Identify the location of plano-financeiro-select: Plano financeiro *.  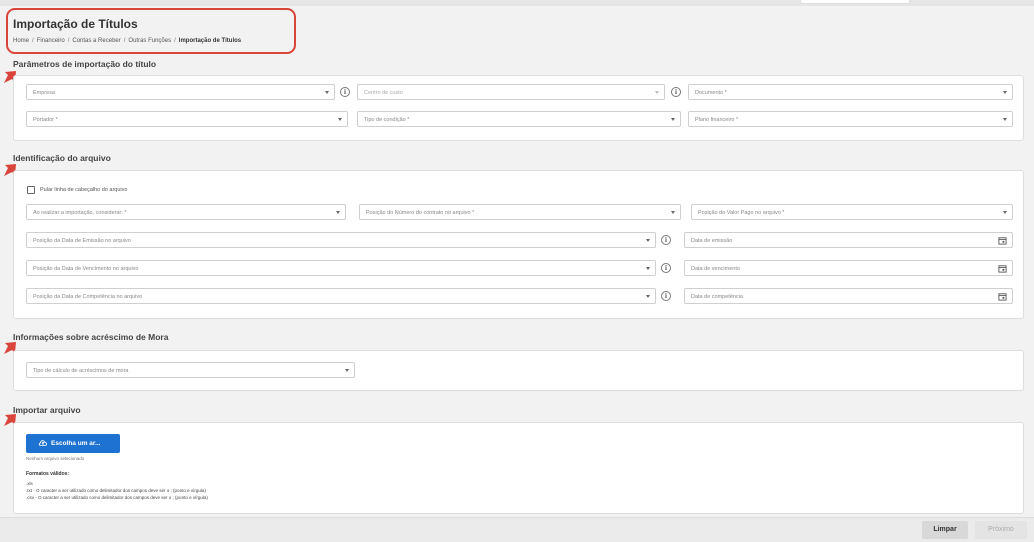
(850, 119).